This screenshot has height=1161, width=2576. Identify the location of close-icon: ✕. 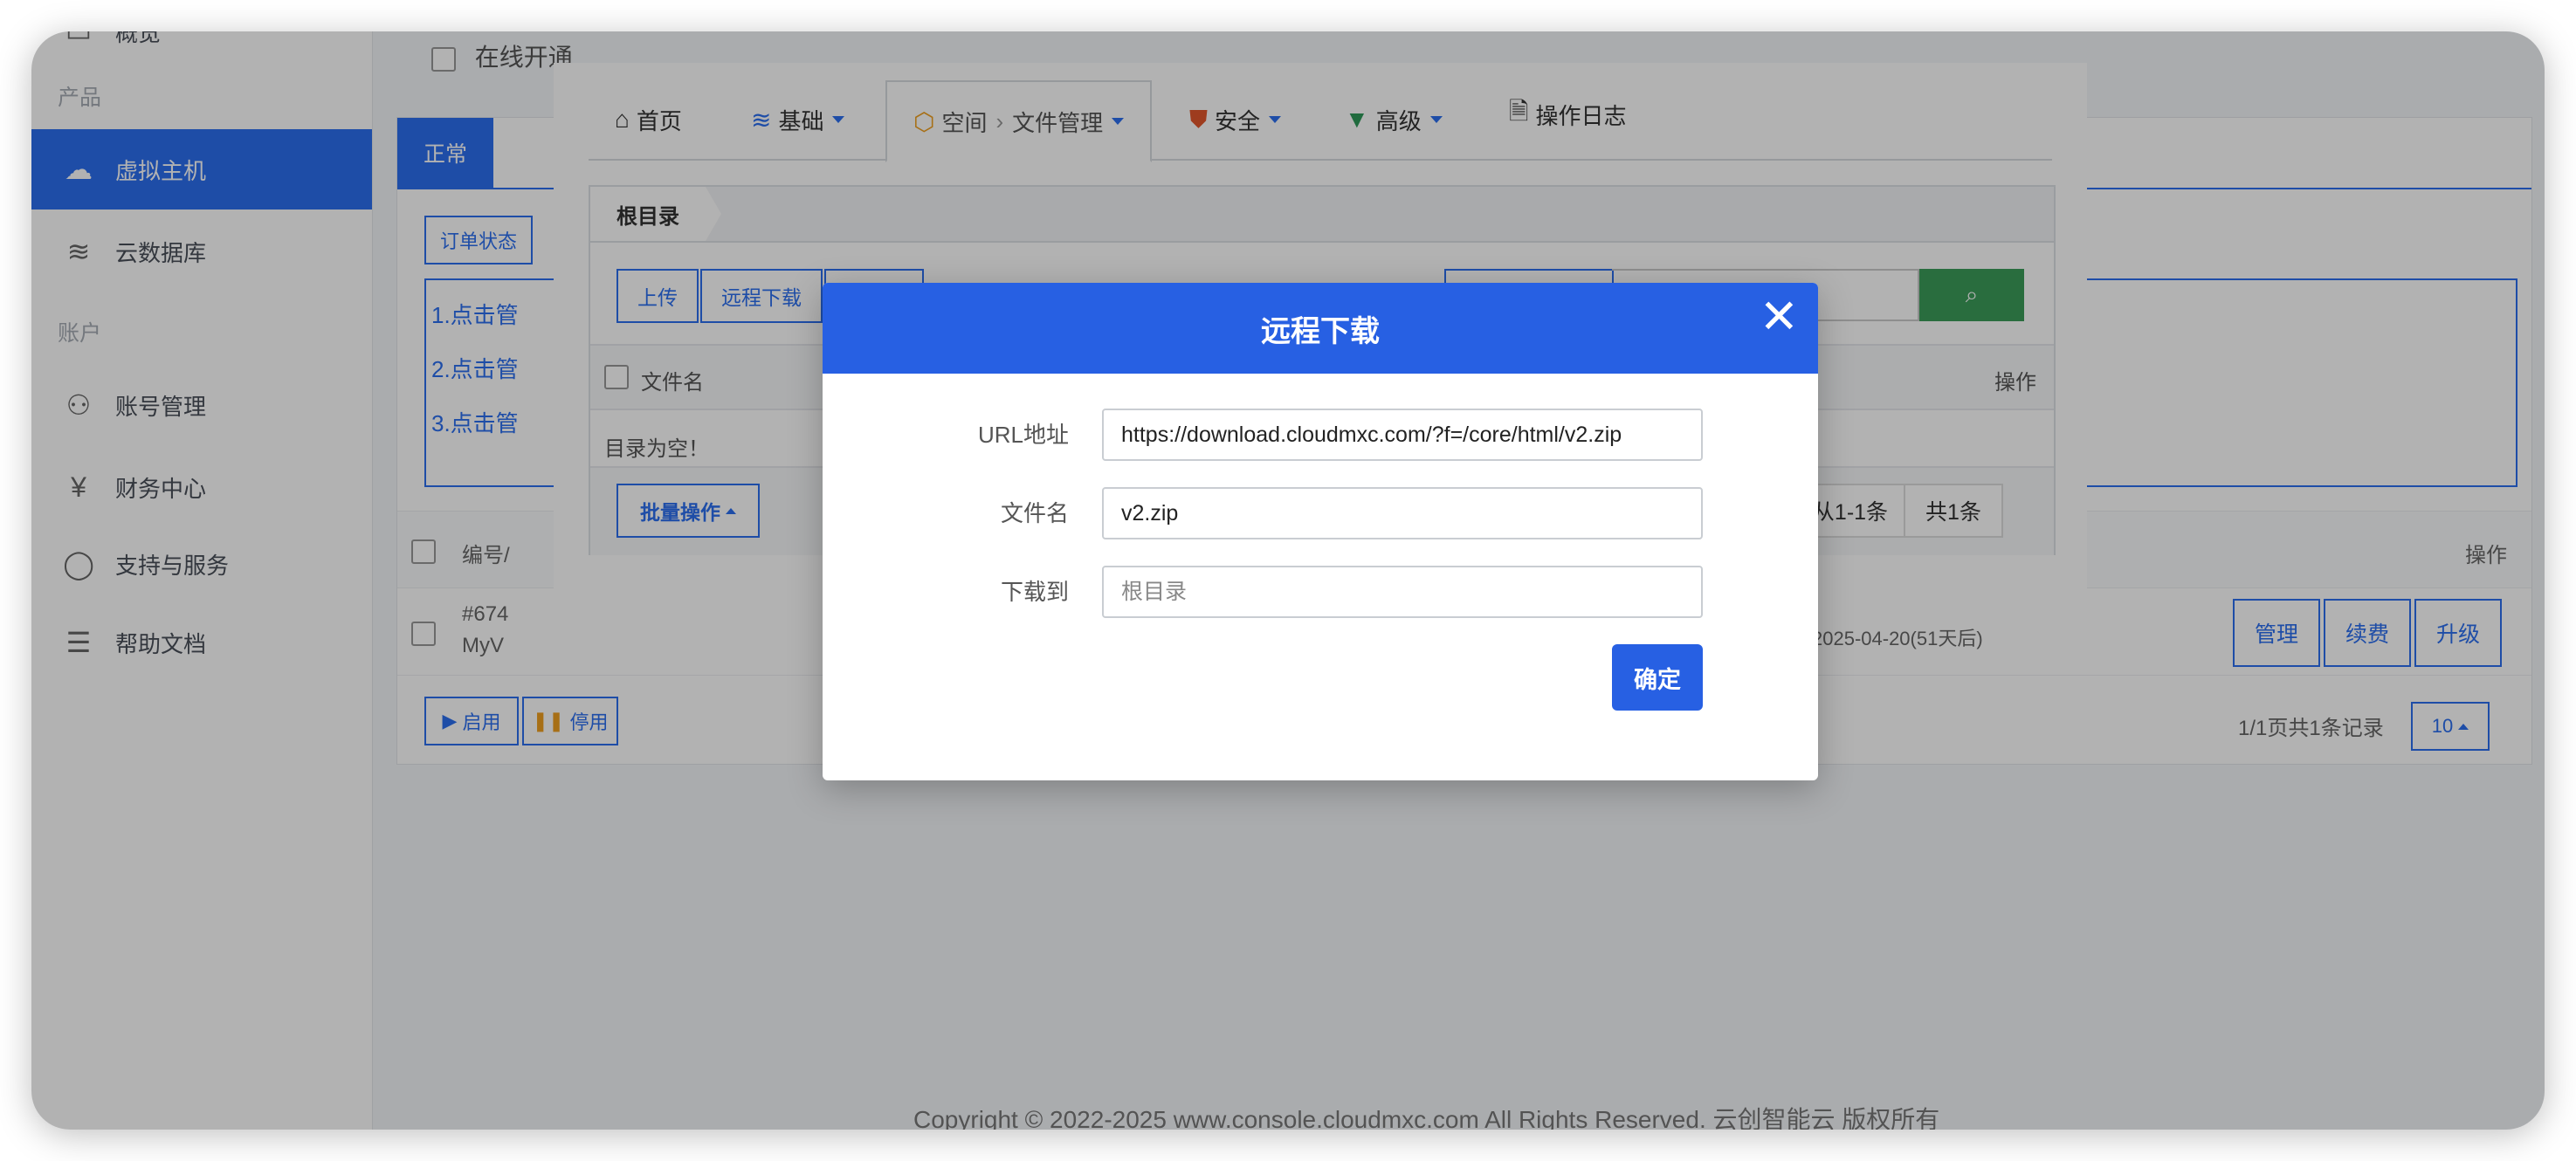
(1779, 316).